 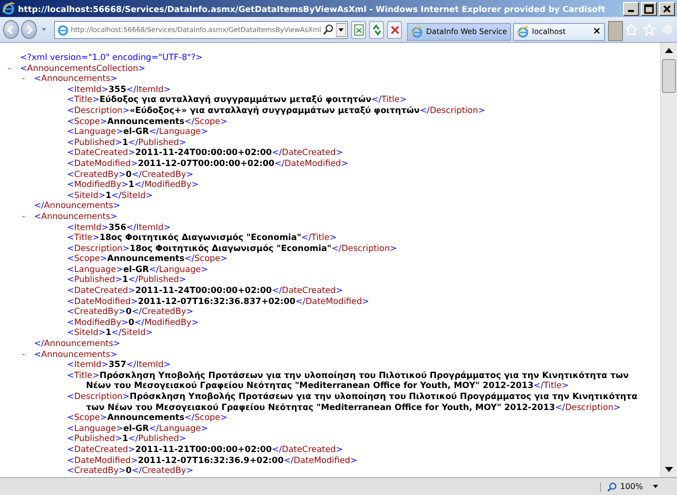 What do you see at coordinates (341, 29) in the screenshot?
I see `dropdown-icon` at bounding box center [341, 29].